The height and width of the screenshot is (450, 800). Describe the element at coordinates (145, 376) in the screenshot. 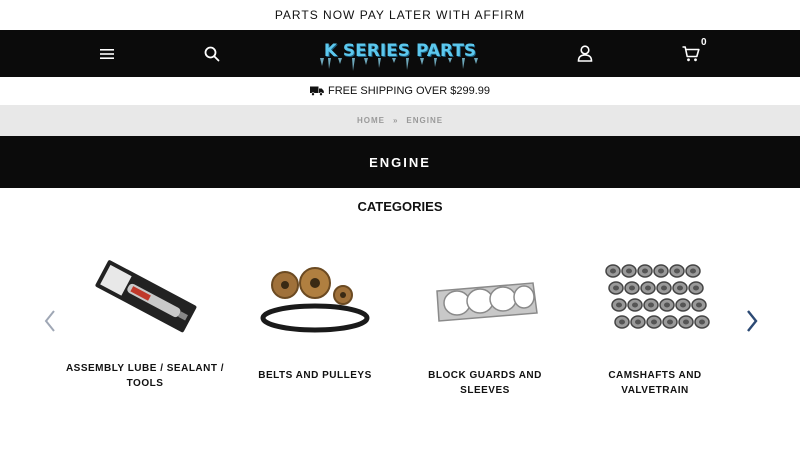

I see `category-label: ASSEMBLY LUBE / SEALANT / TOOLS` at that location.